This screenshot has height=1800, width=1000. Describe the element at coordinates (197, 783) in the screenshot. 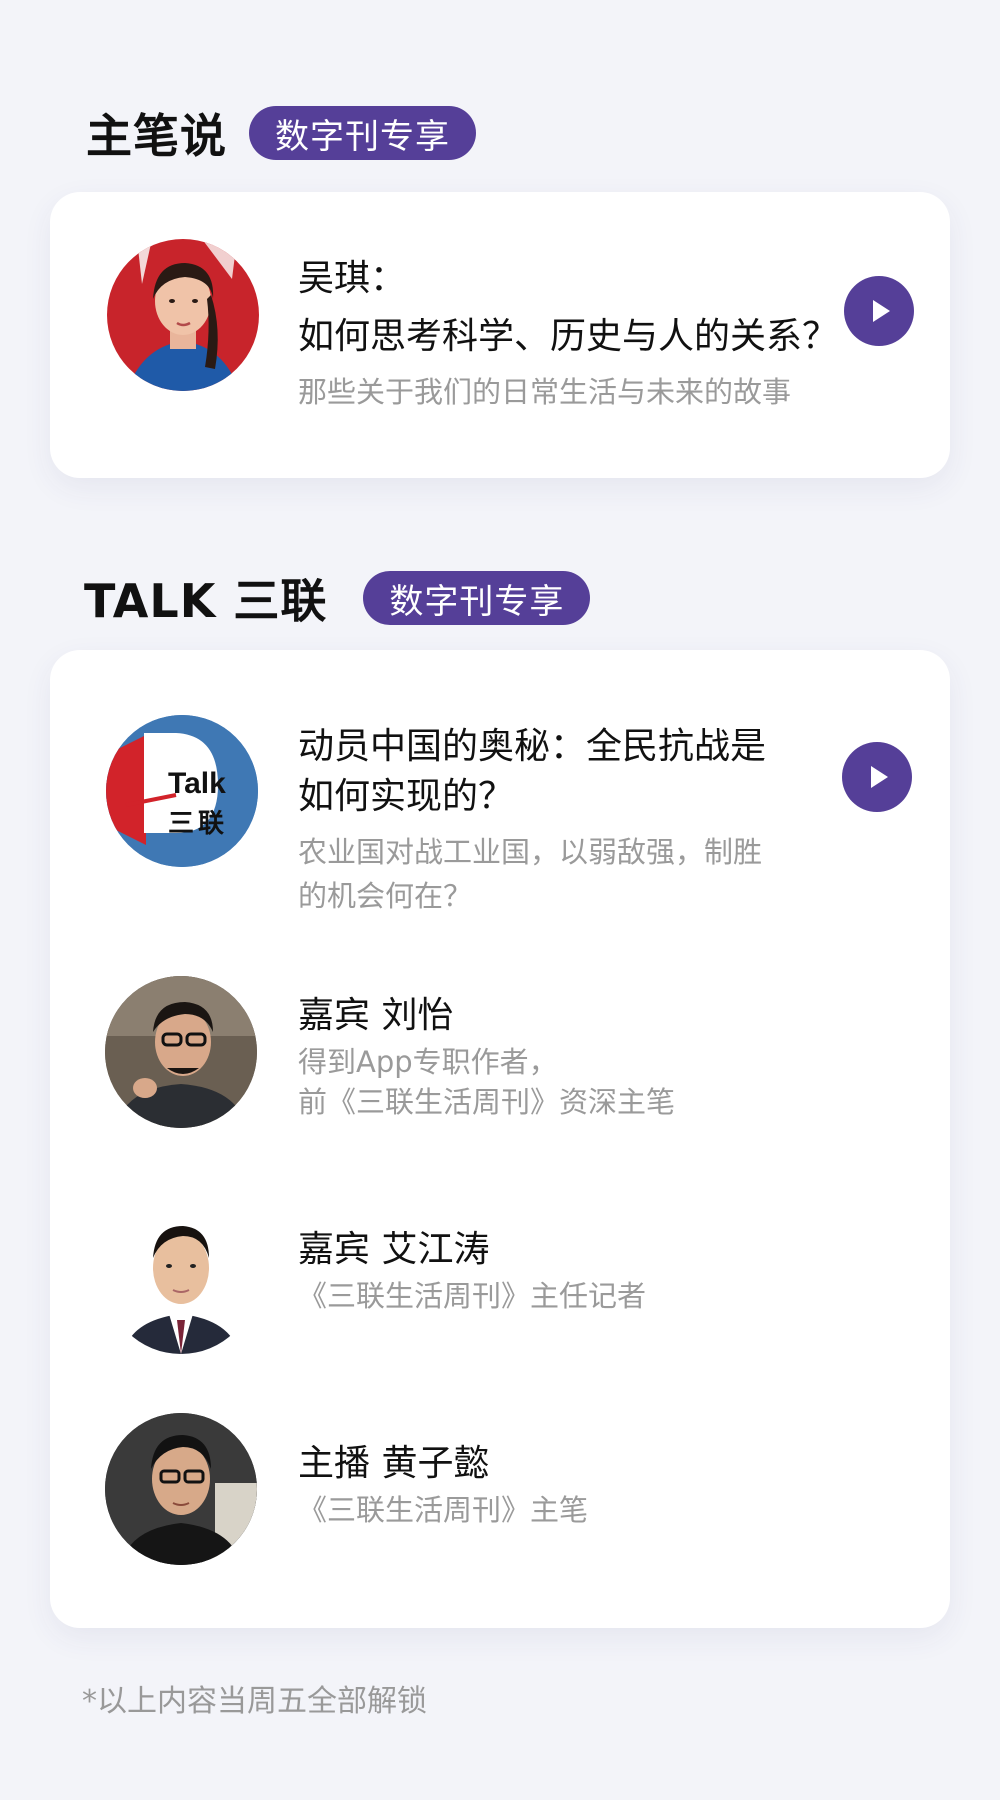

I see `talk-logo-text: Talk` at that location.